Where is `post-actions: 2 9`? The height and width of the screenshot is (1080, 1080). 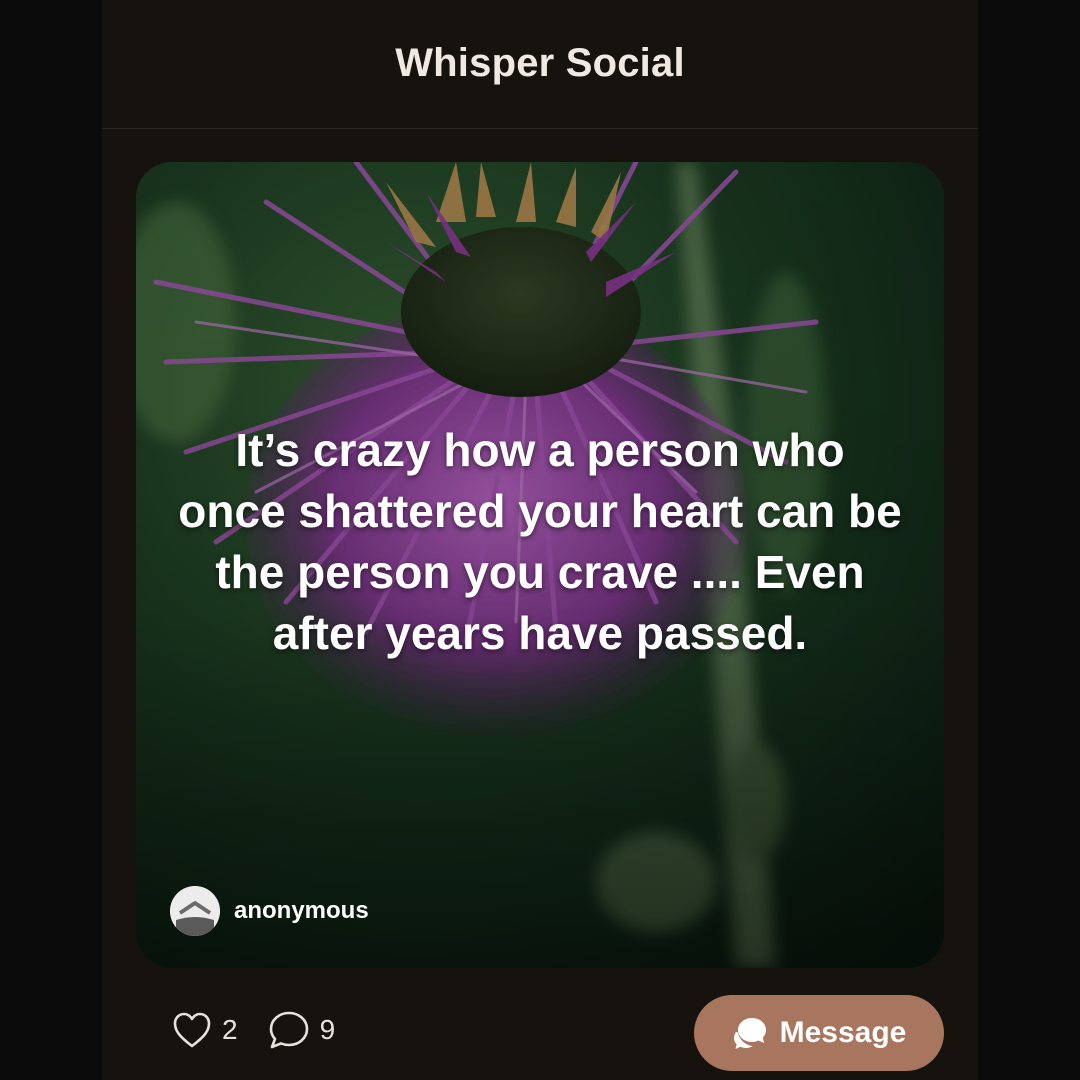 post-actions: 2 9 is located at coordinates (268, 1030).